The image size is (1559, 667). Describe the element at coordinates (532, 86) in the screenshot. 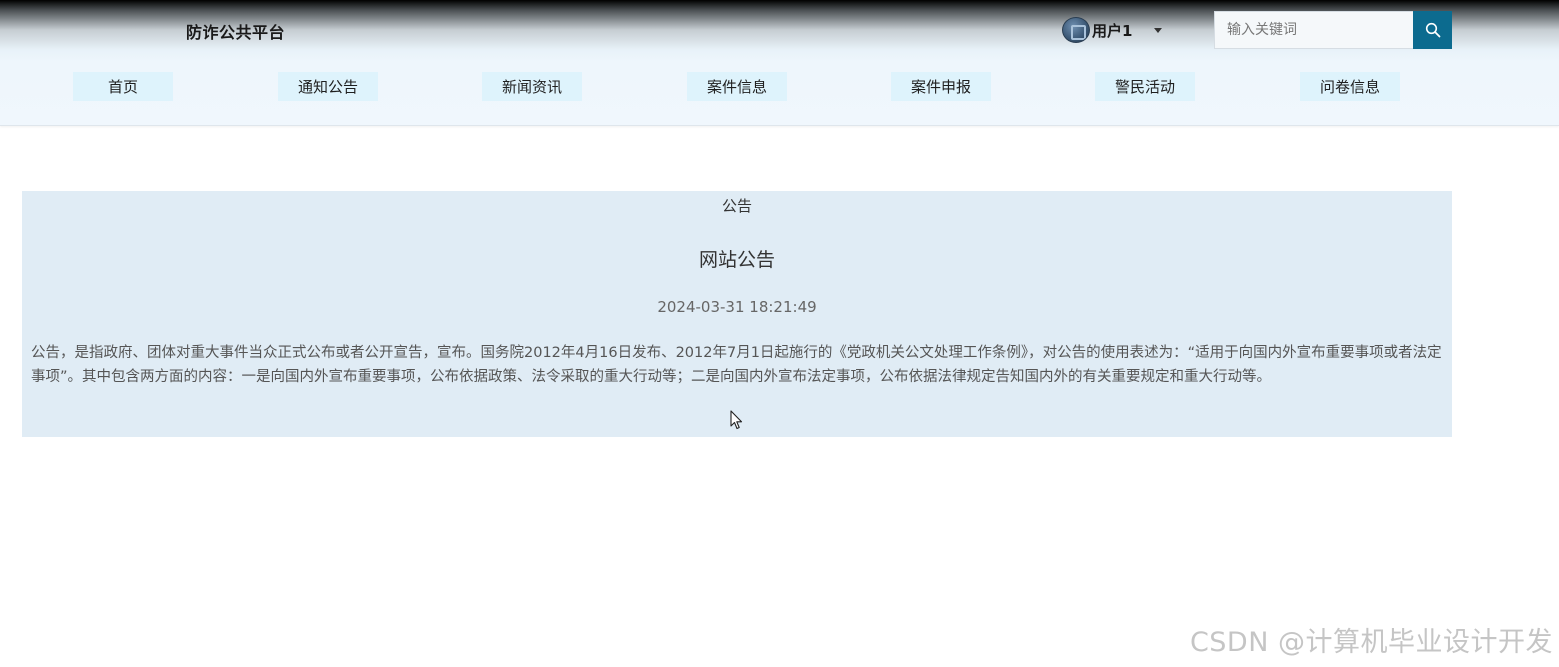

I see `nav-item-news: 新闻资讯` at that location.